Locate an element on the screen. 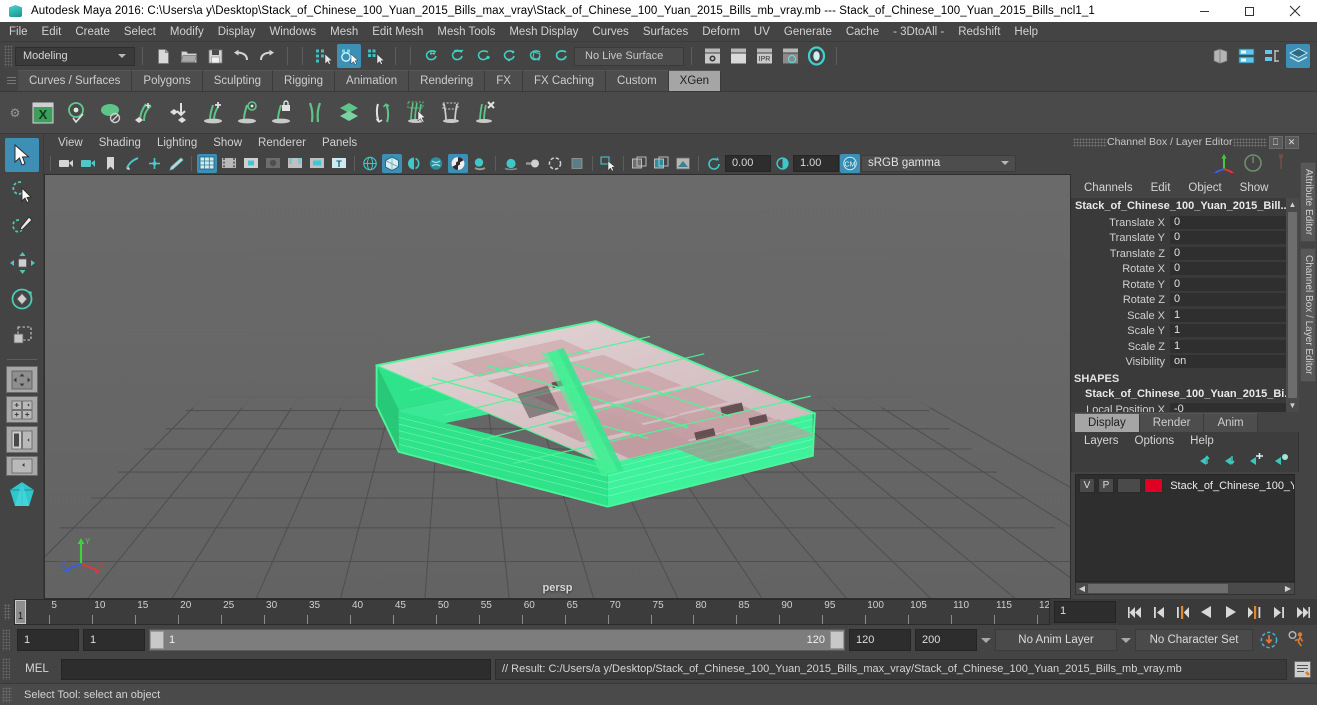  channel-row-rotate-z: Rotate Z 0 is located at coordinates (1178, 301).